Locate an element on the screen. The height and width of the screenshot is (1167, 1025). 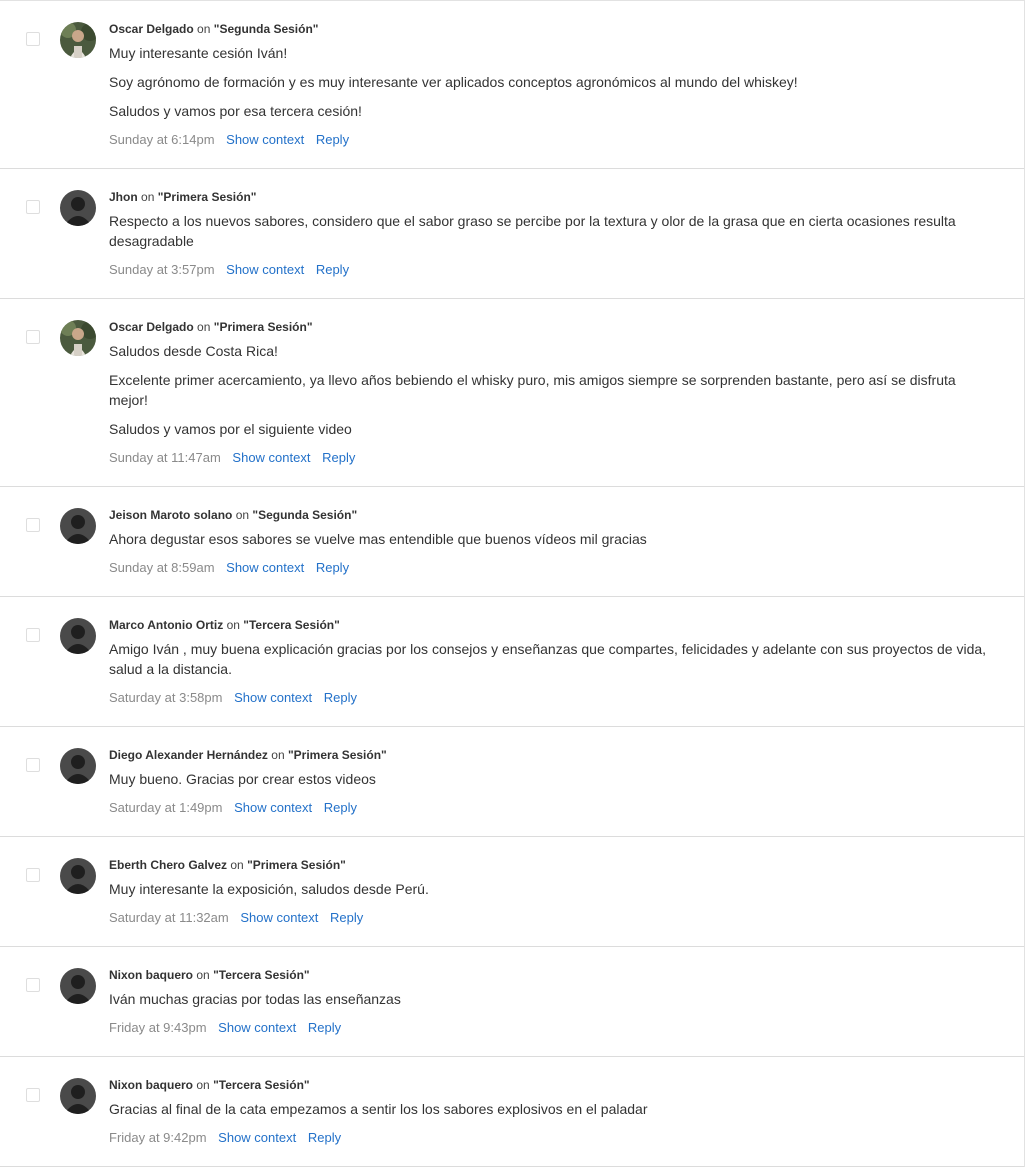
comment-timestamp: Saturday at 11:32am is located at coordinates (169, 917).